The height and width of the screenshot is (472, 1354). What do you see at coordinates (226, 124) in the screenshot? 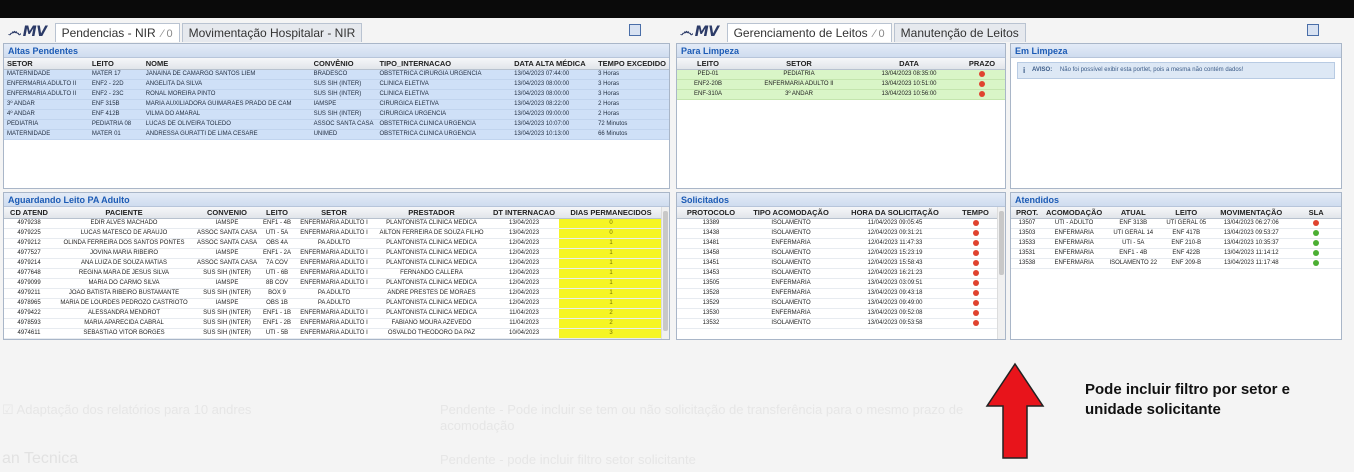
I see `table-cell: LUCAS DE OLIVEIRA TOLEDO` at bounding box center [226, 124].